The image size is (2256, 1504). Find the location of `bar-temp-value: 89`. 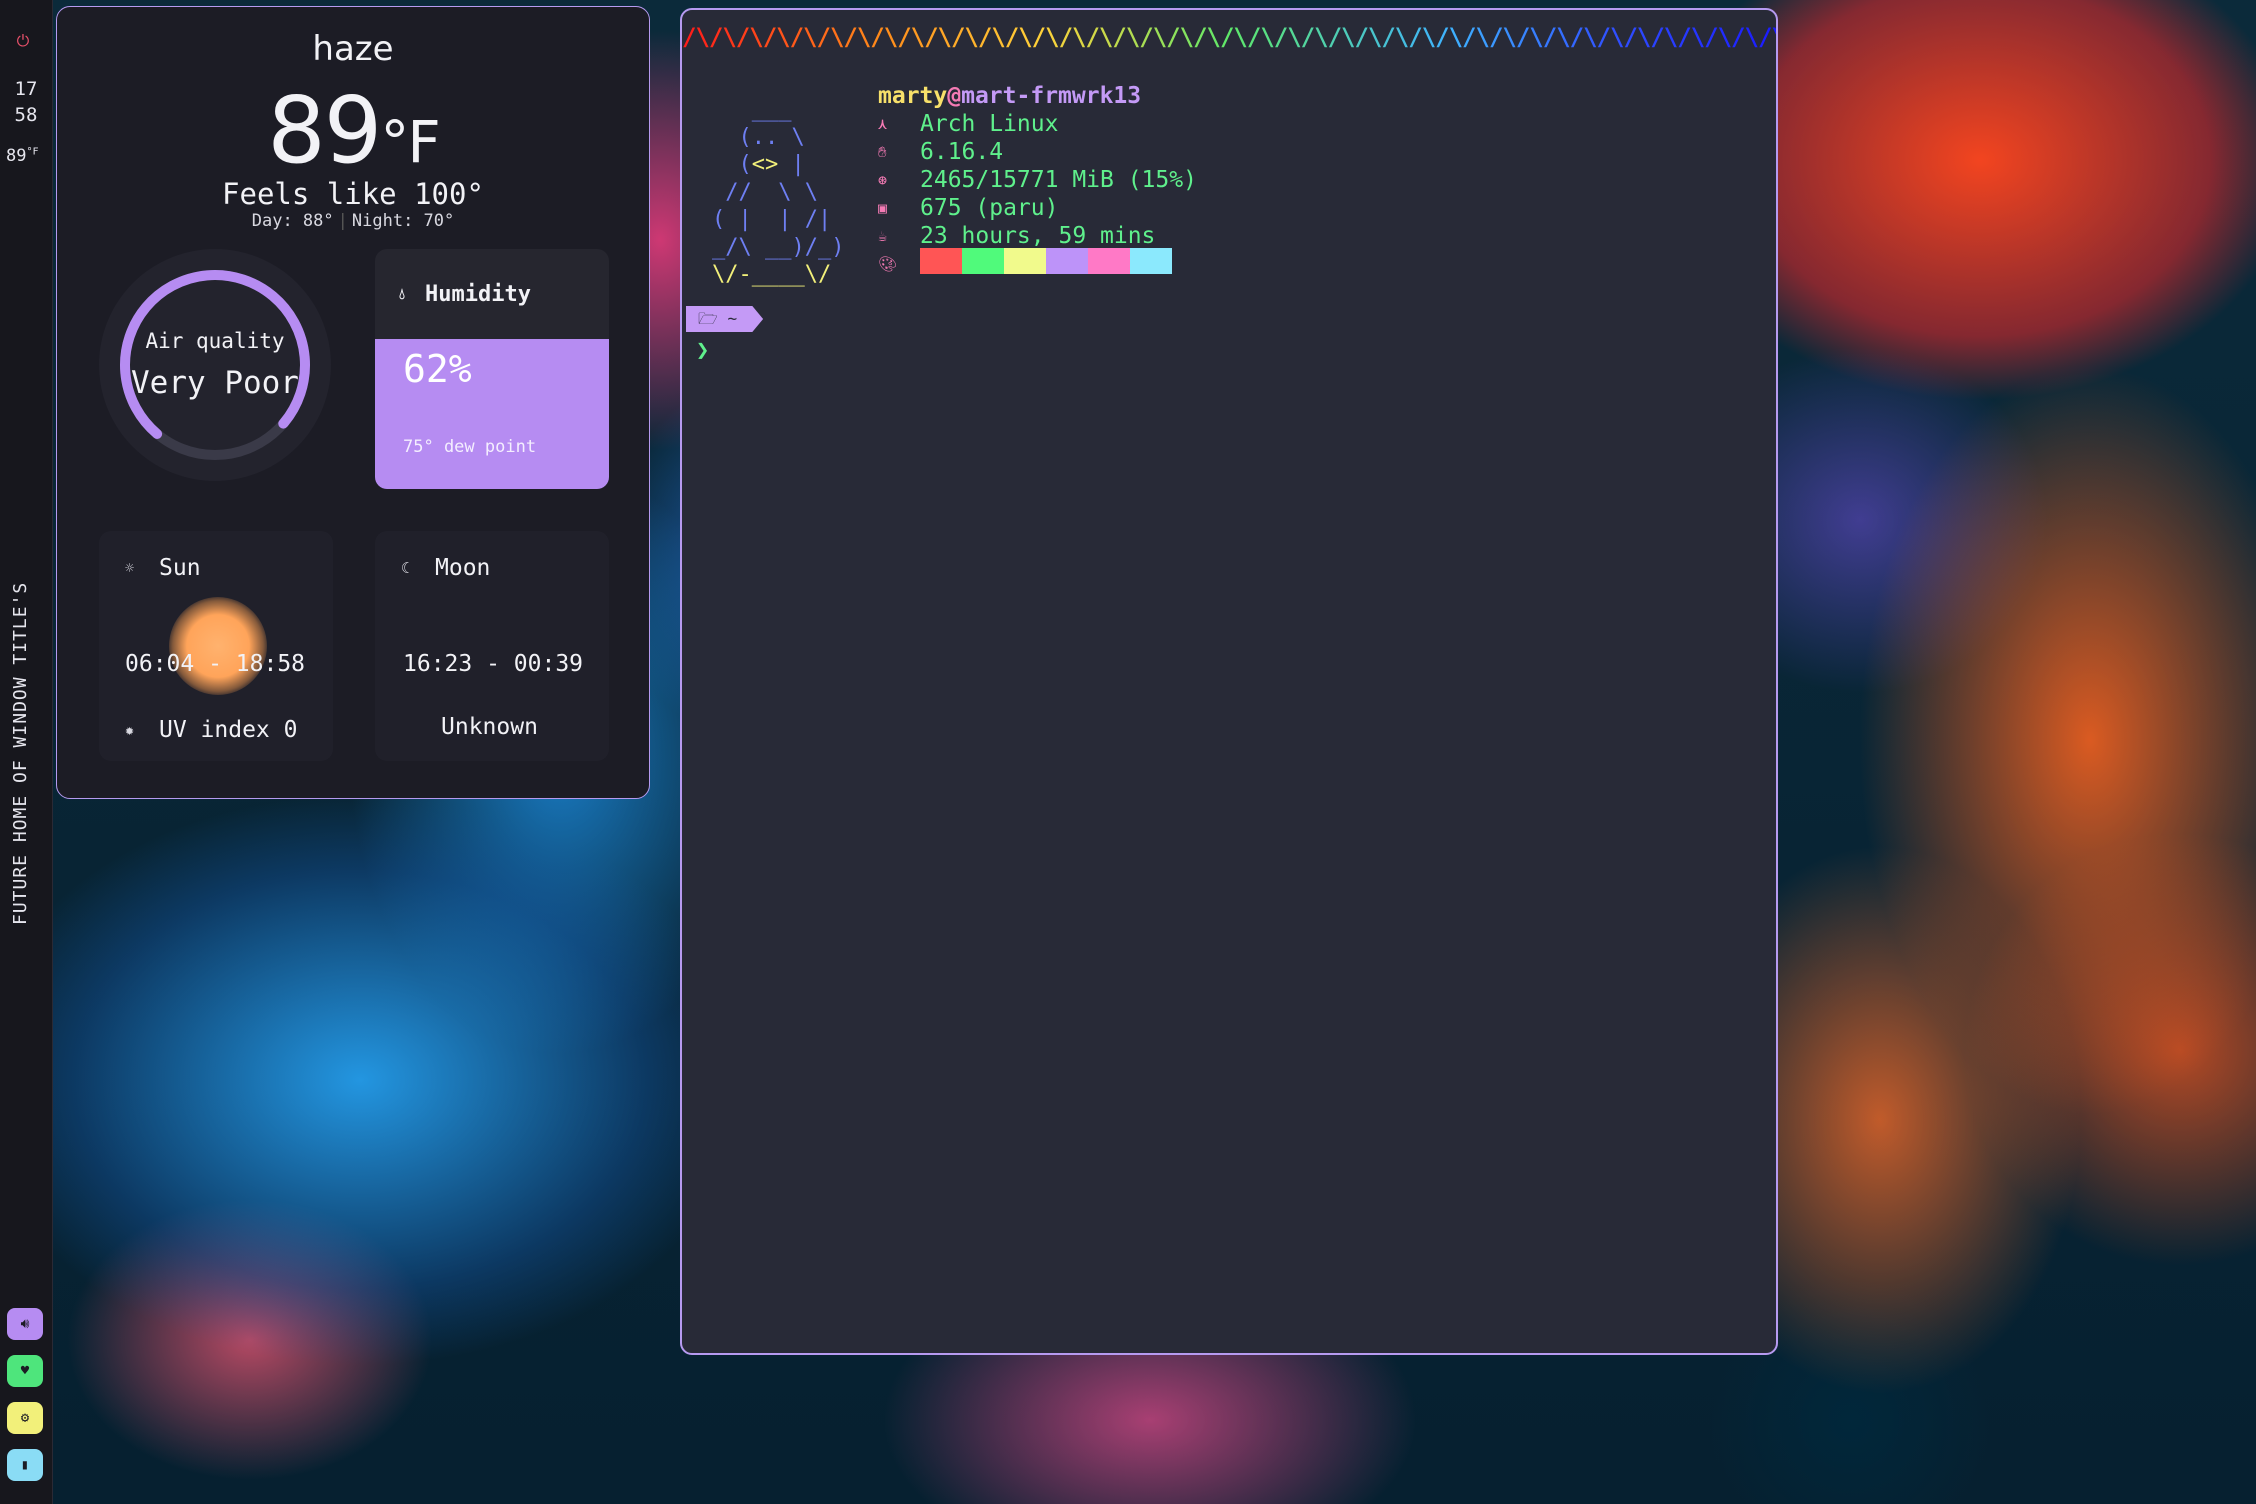

bar-temp-value: 89 is located at coordinates (16, 156).